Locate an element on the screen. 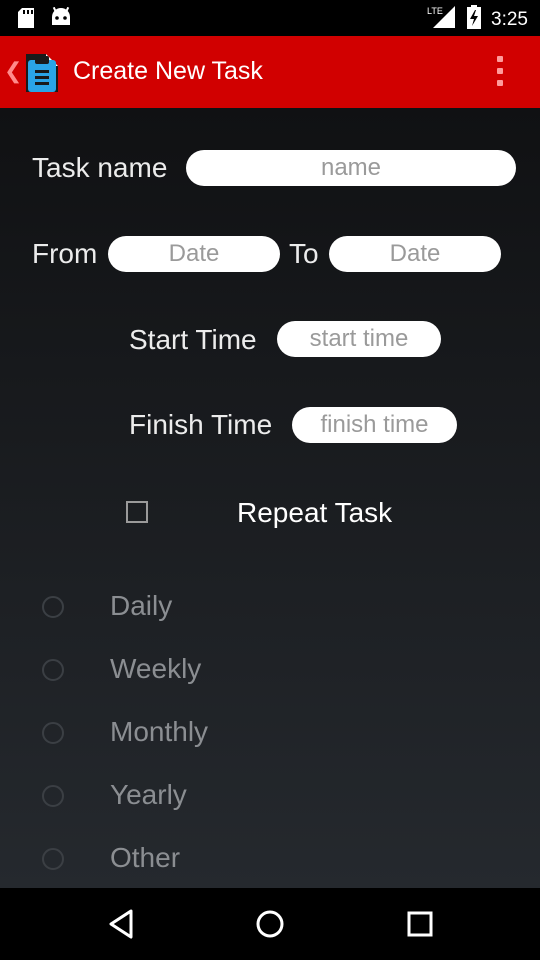  task-name-input is located at coordinates (351, 168).